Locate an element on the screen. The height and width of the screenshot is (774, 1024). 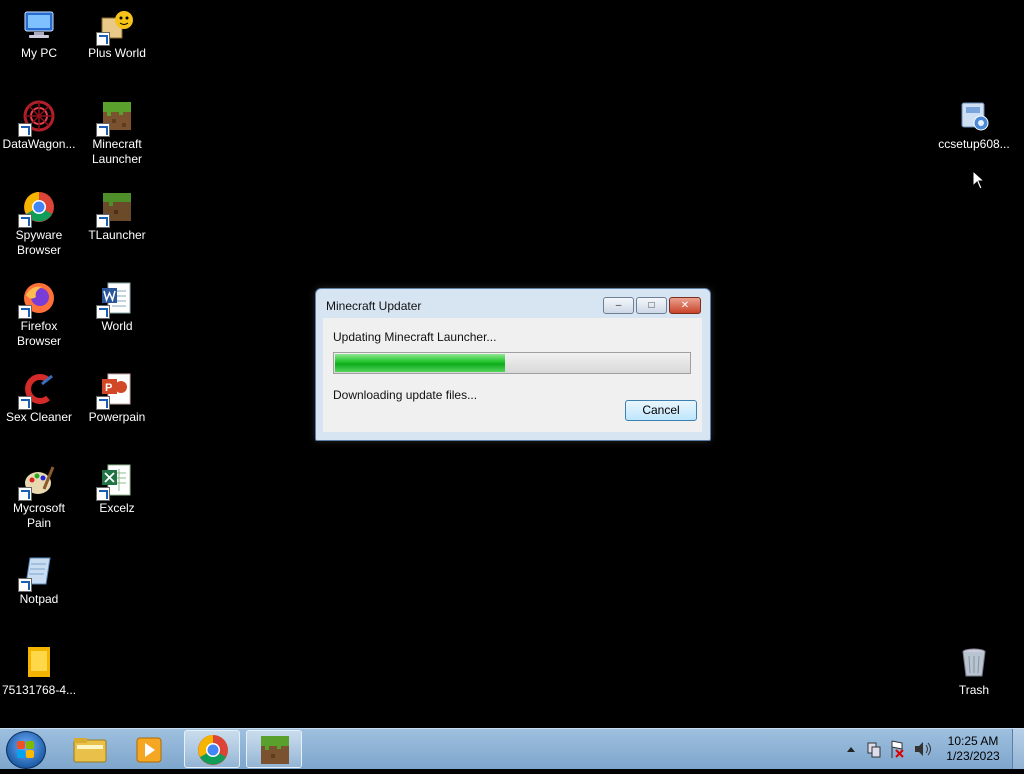
desktop-icon-plus-world: Plus World is located at coordinates (117, 31).